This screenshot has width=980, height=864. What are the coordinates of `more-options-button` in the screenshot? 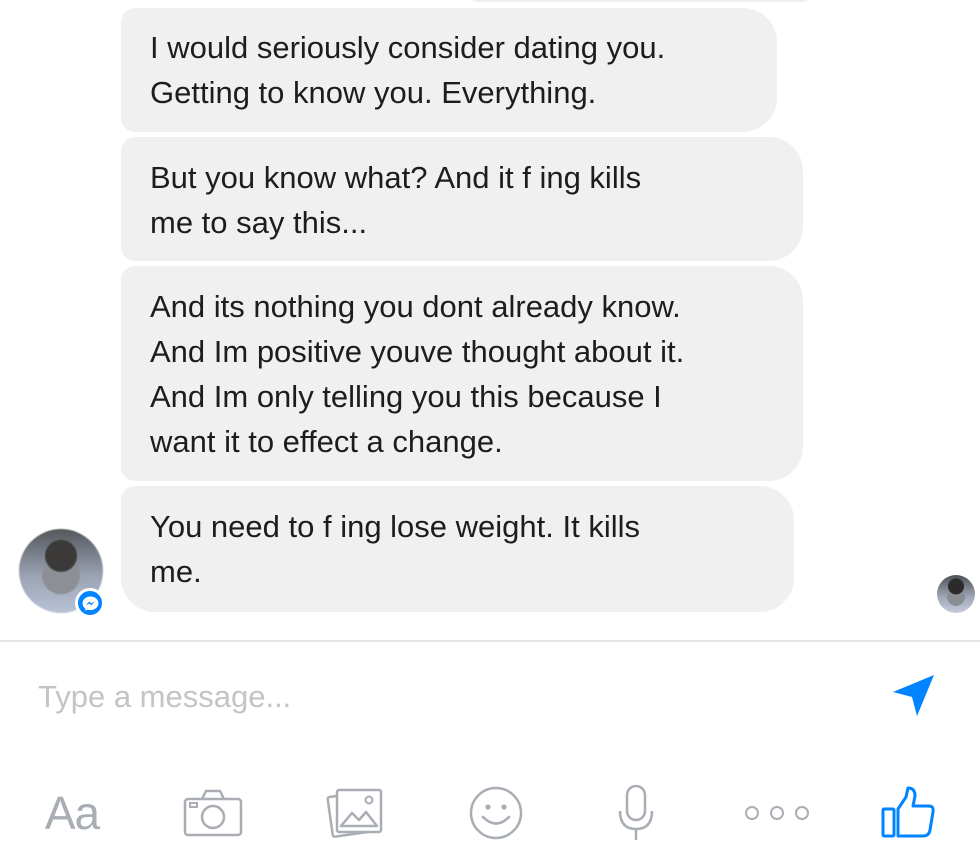 It's located at (777, 813).